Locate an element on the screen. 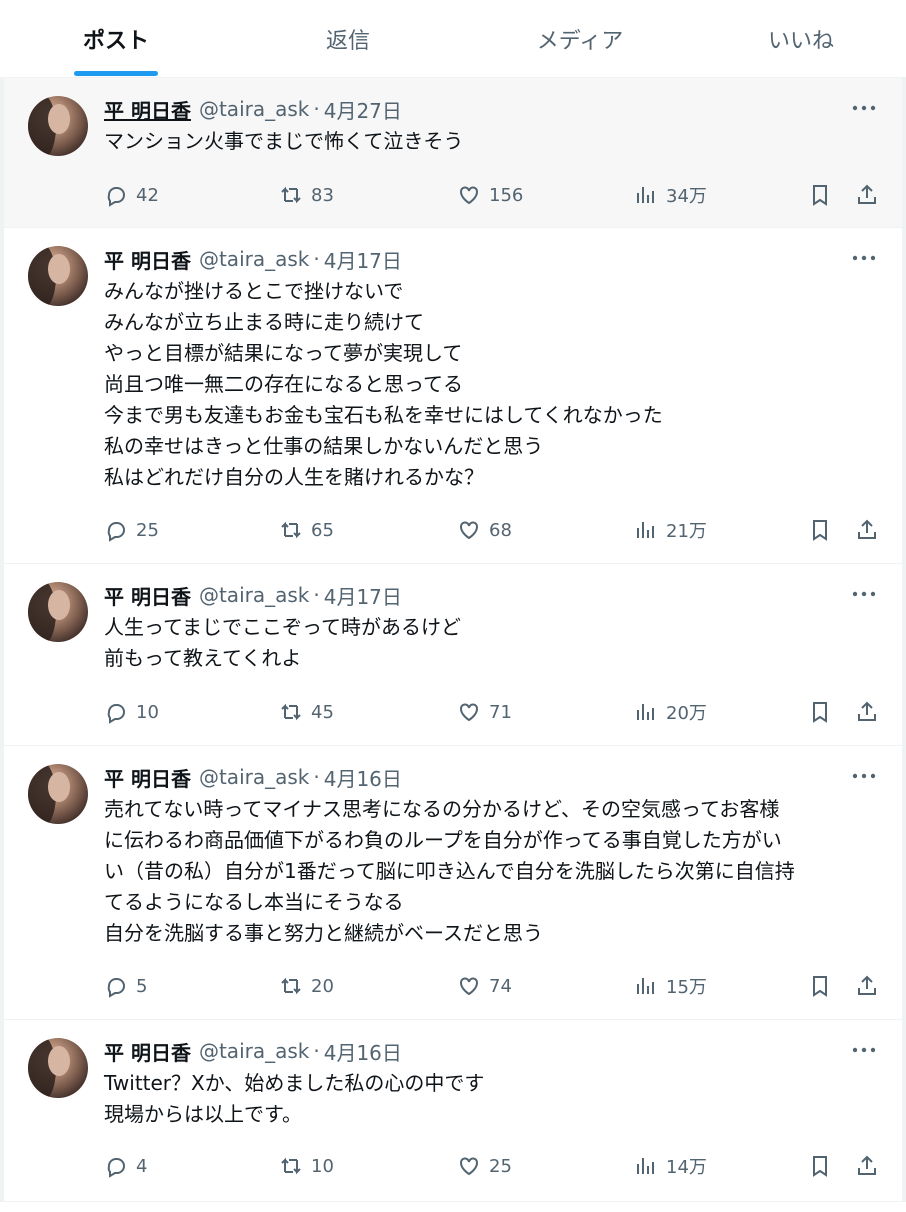  repost-button: 65 is located at coordinates (306, 530).